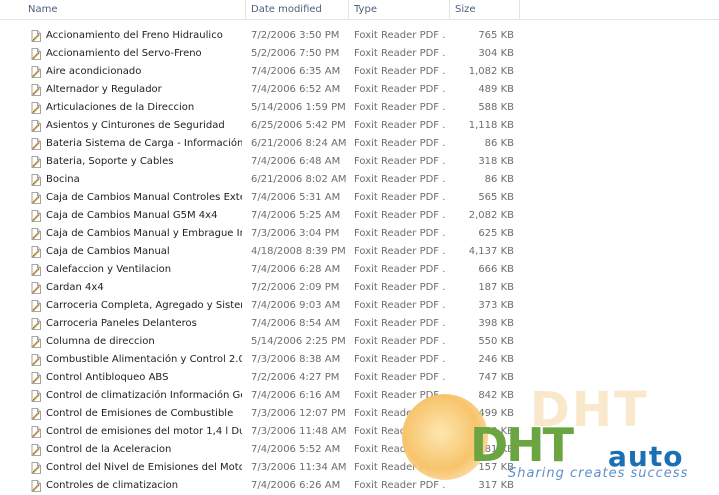  What do you see at coordinates (107, 377) in the screenshot?
I see `file-name: Control Antibloqueo ABS` at bounding box center [107, 377].